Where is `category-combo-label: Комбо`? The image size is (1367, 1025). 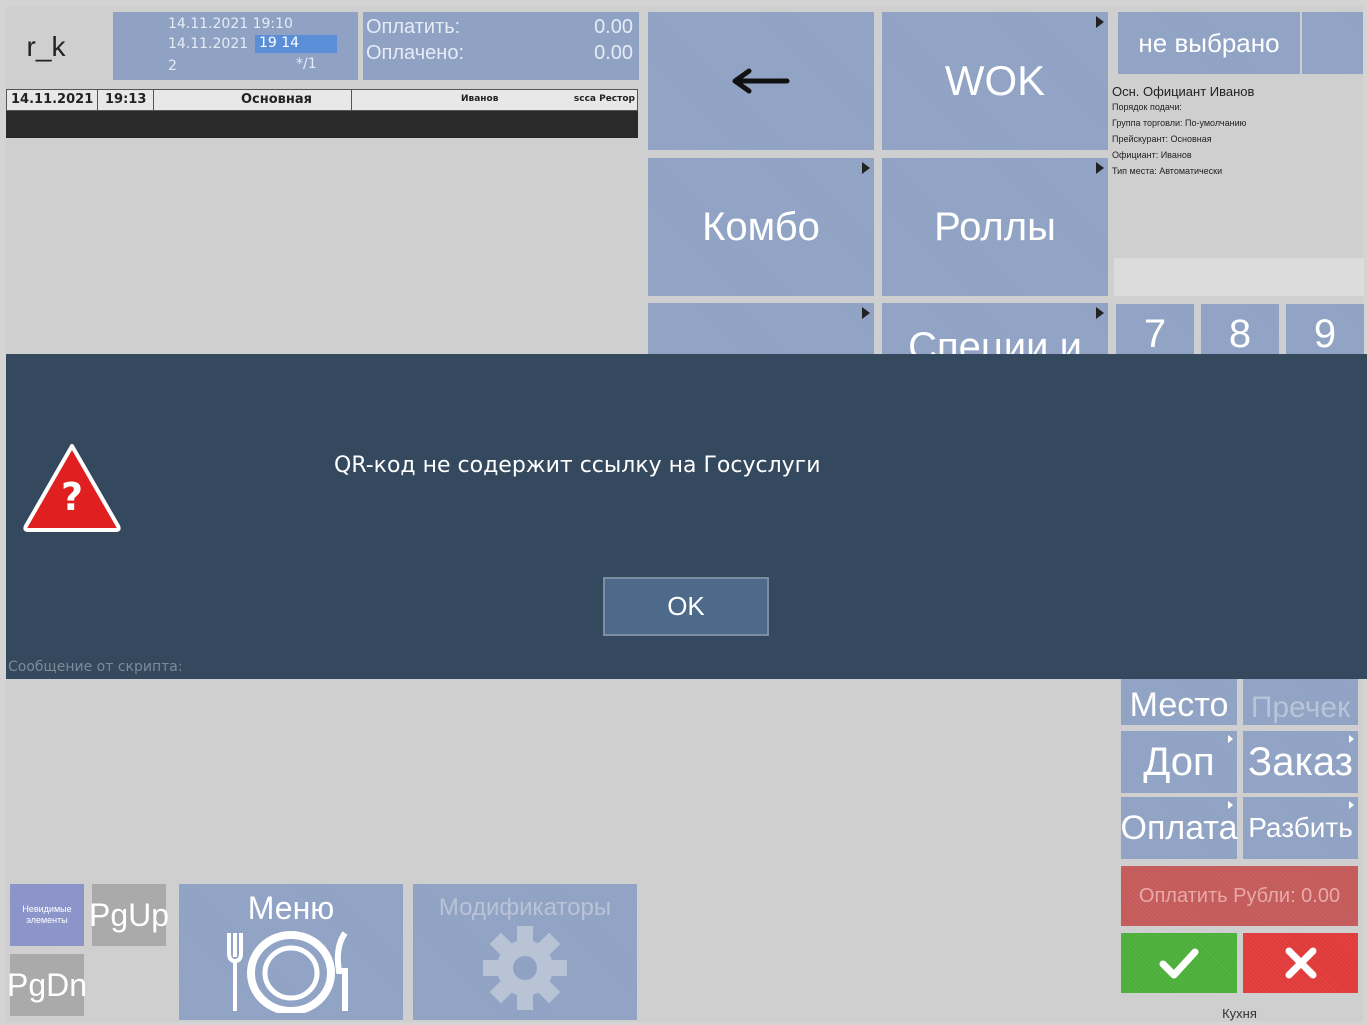
category-combo-label: Комбо is located at coordinates (761, 226).